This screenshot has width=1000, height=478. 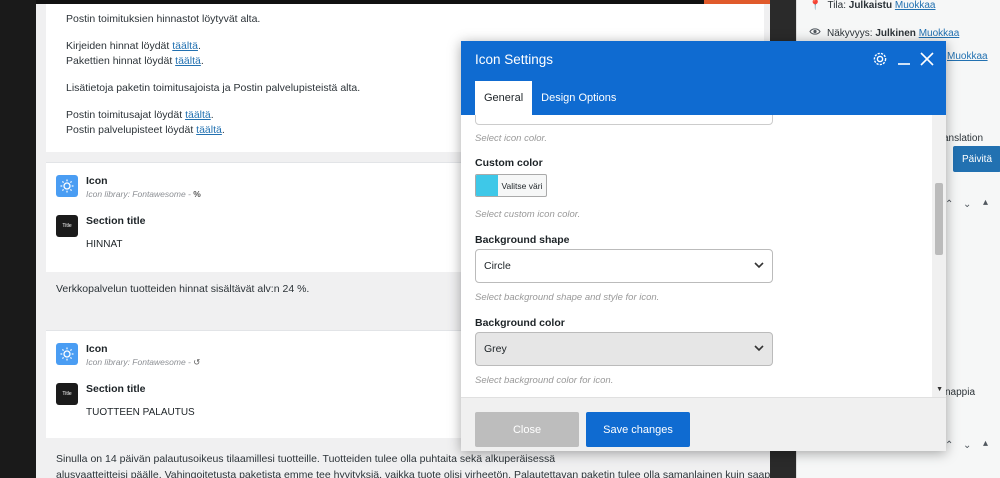 What do you see at coordinates (140, 412) in the screenshot?
I see `module-value: TUOTTEEN PALAUTUS` at bounding box center [140, 412].